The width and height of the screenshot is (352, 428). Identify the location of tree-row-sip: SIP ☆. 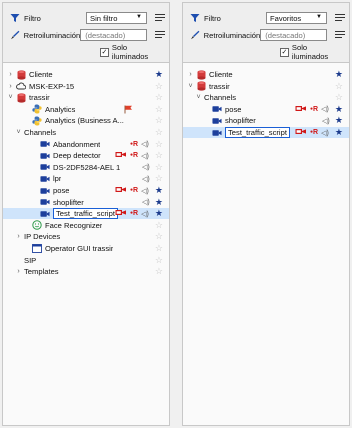
(86, 260).